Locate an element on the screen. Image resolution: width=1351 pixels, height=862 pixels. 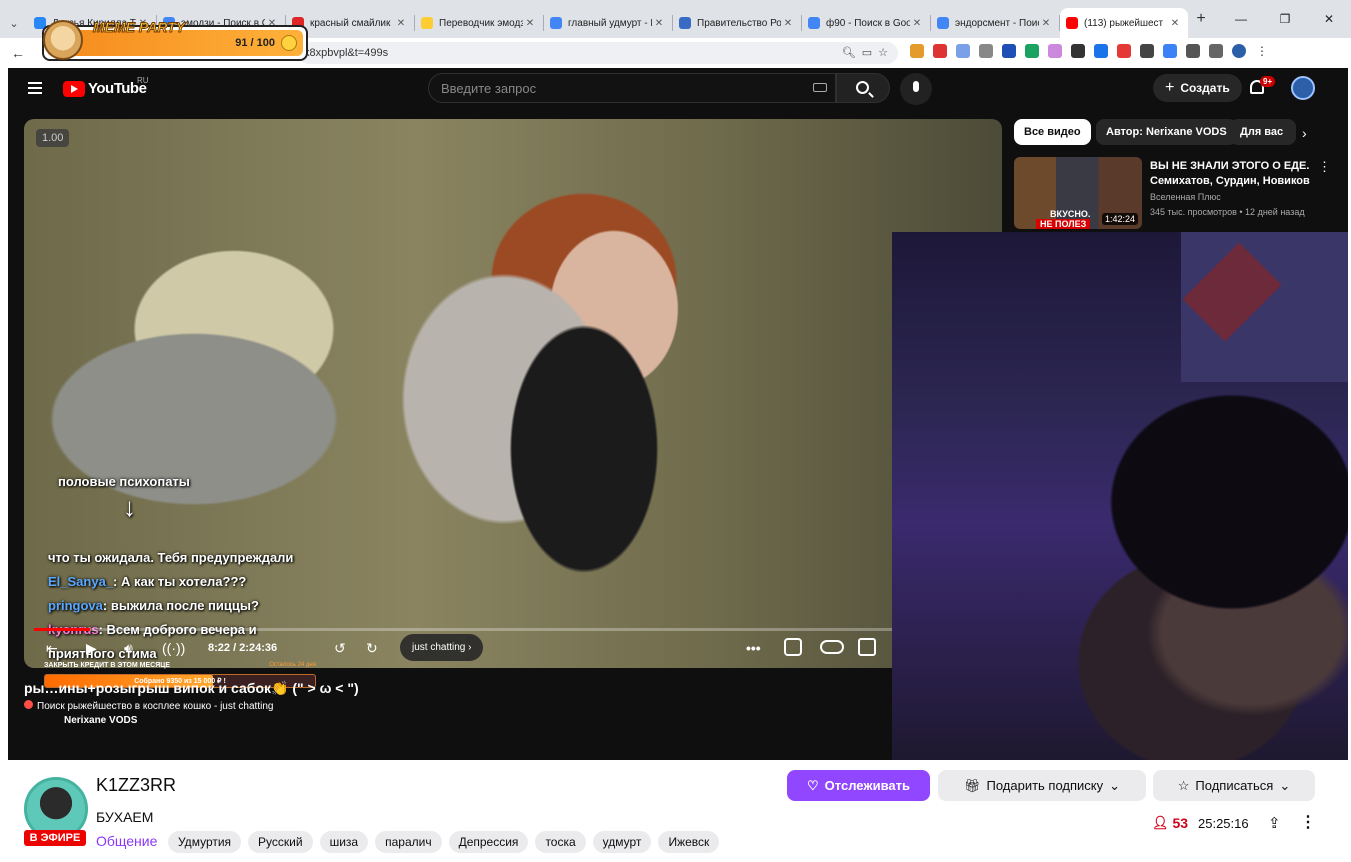
mic-icon is located at coordinates (916, 89).